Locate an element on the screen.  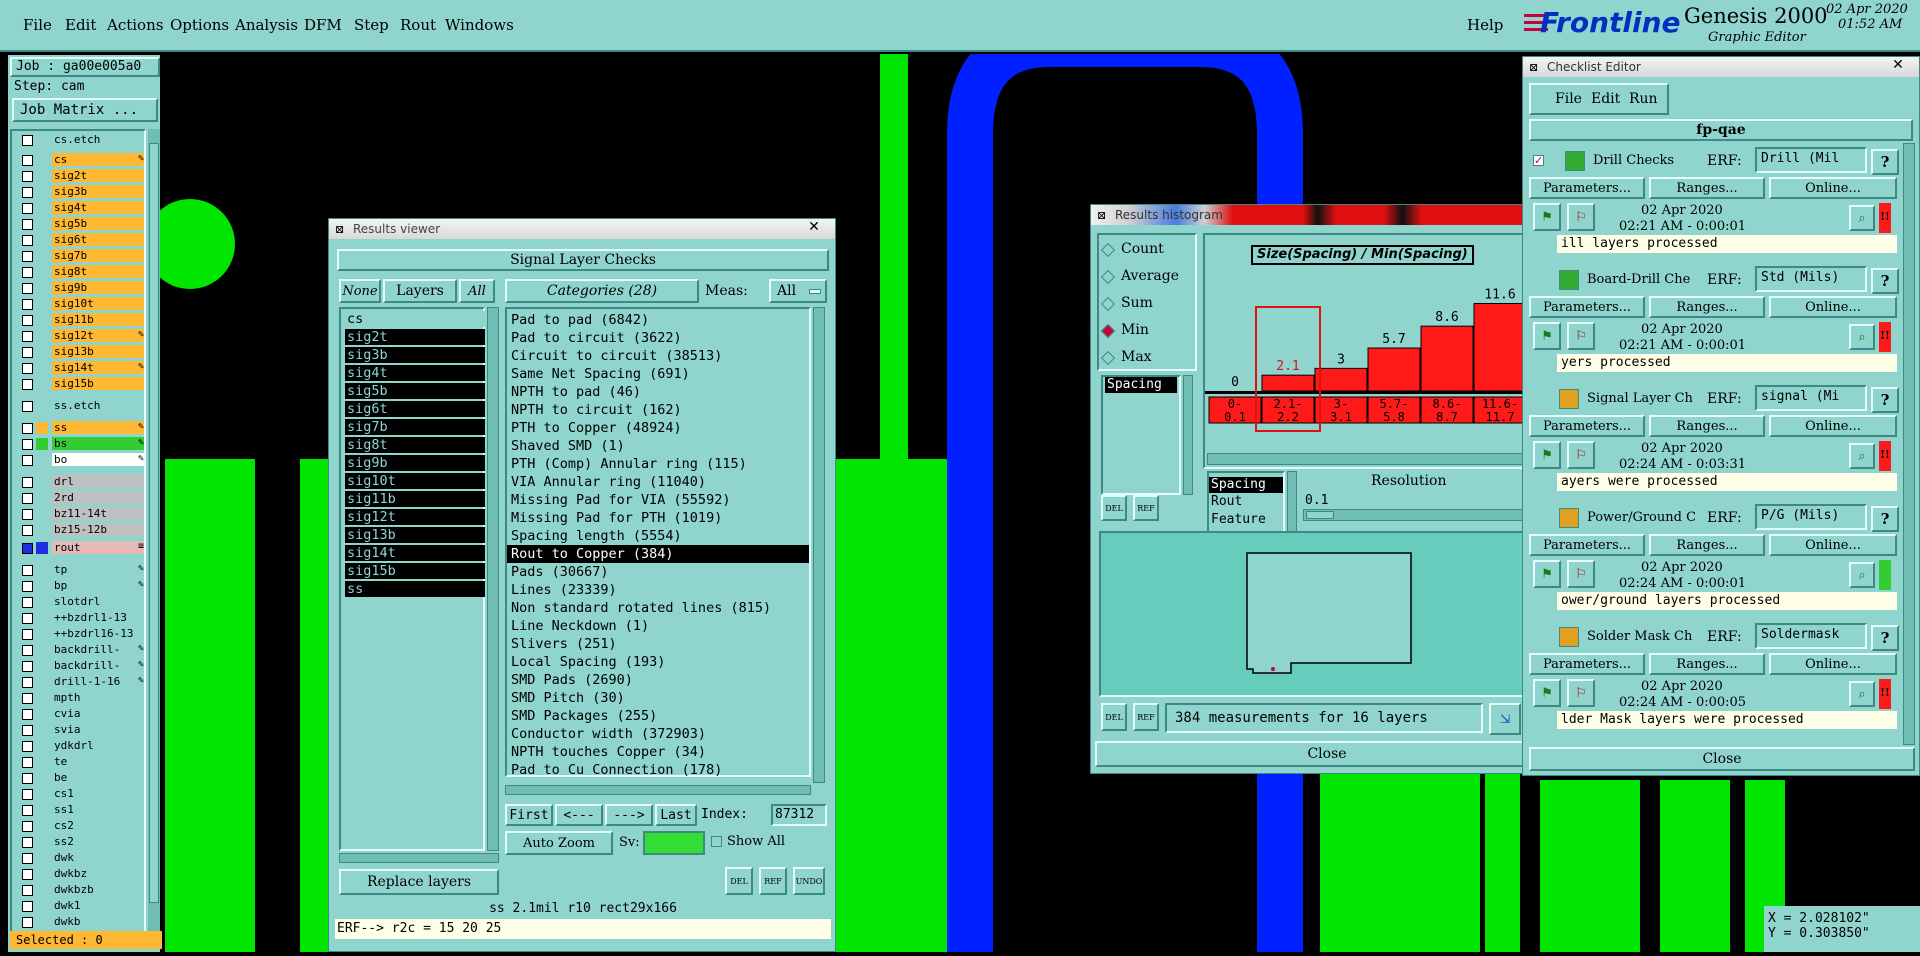
layer-row: ydkdrl is located at coordinates (80, 746).